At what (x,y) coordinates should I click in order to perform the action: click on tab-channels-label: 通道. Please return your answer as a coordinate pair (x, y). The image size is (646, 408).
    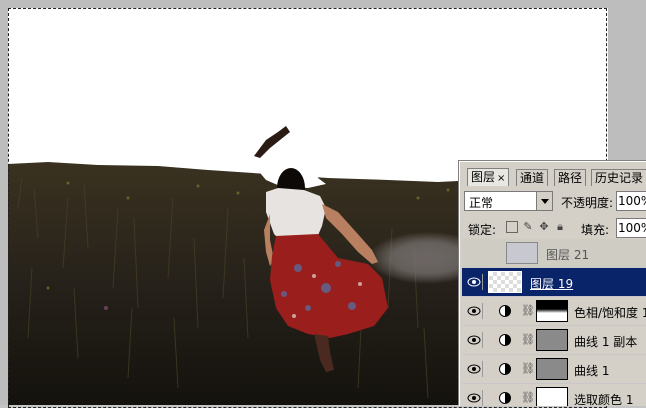
    Looking at the image, I should click on (532, 178).